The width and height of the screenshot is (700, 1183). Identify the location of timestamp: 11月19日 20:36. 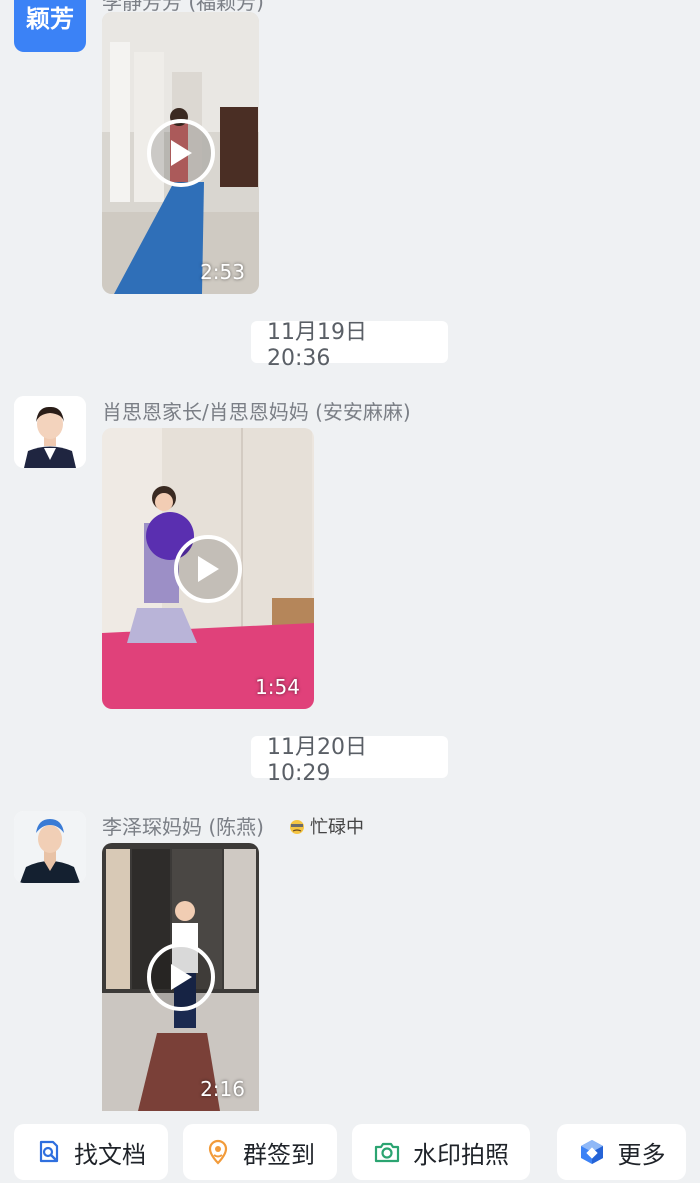
(349, 345).